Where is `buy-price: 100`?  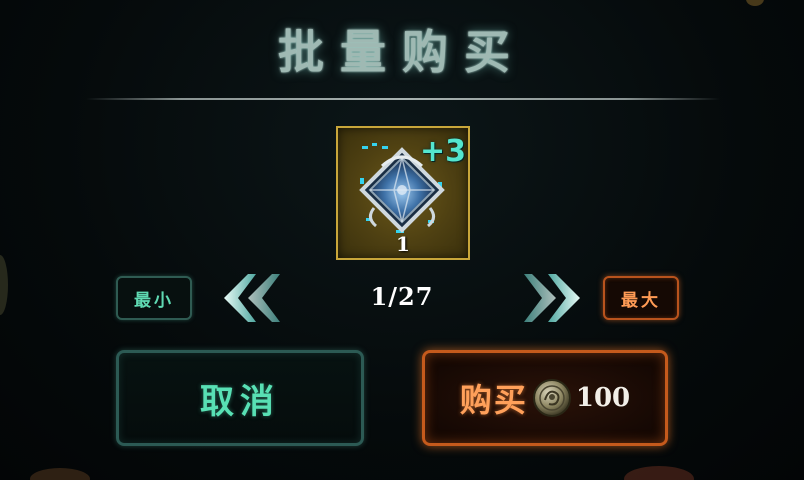
buy-price: 100 is located at coordinates (603, 398).